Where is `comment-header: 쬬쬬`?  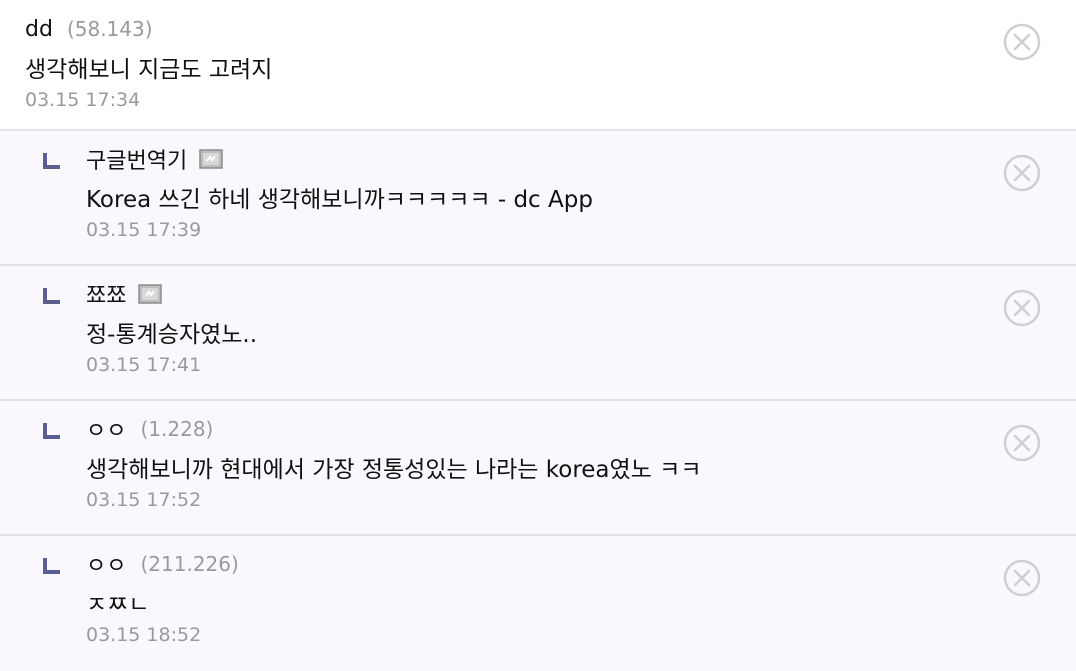 comment-header: 쬬쬬 is located at coordinates (559, 294).